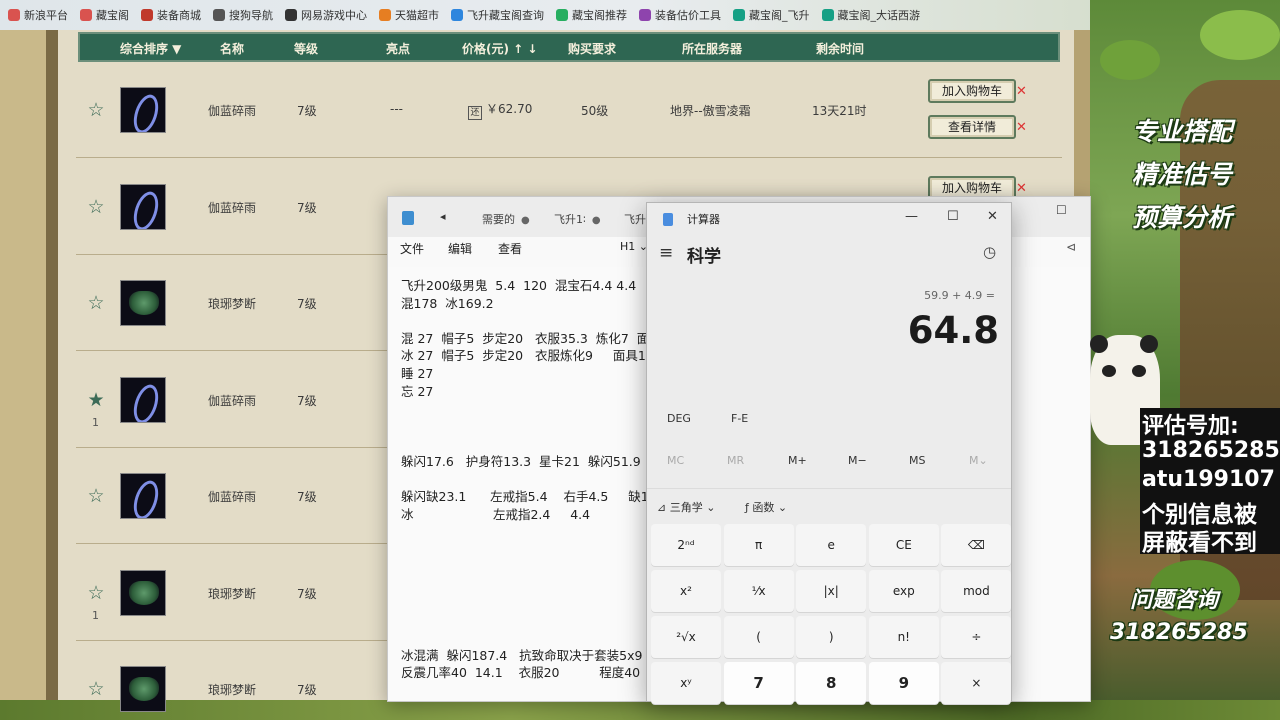 This screenshot has height=720, width=1280. I want to click on menu-view: 查看, so click(510, 248).